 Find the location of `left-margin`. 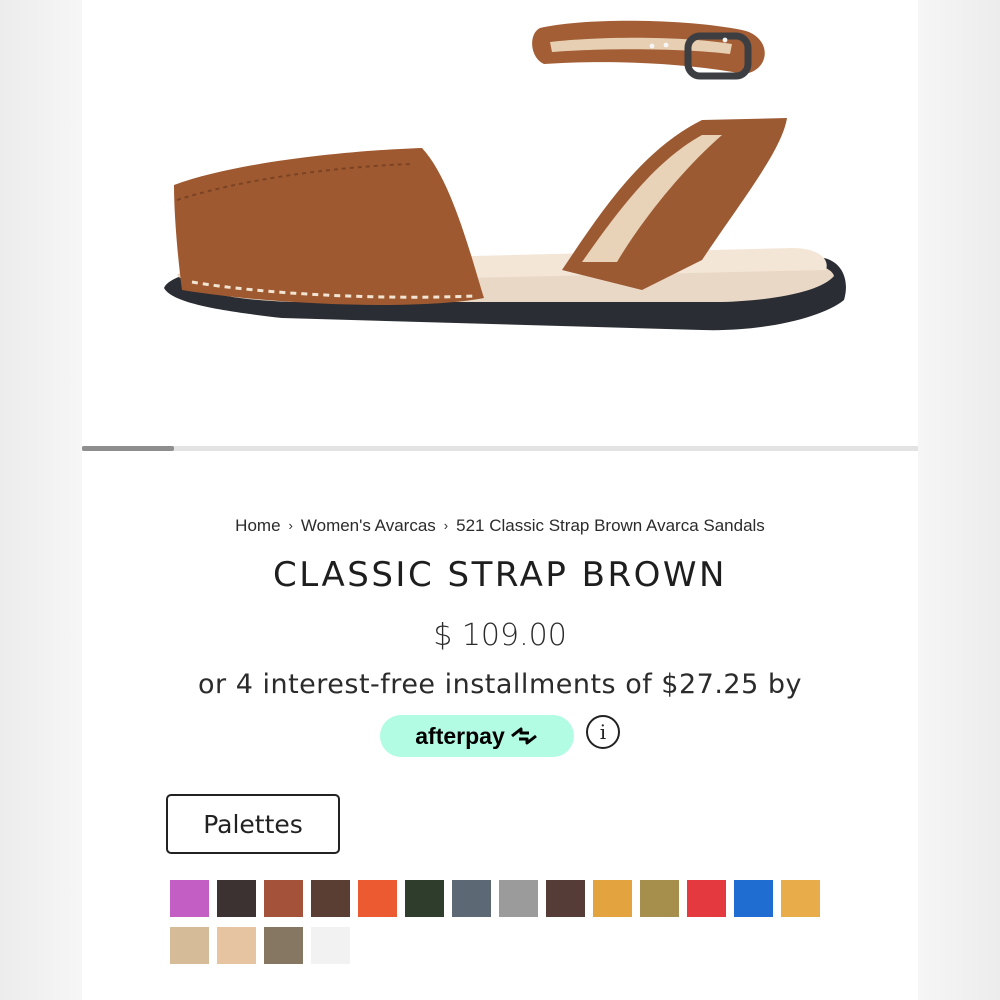

left-margin is located at coordinates (41, 500).